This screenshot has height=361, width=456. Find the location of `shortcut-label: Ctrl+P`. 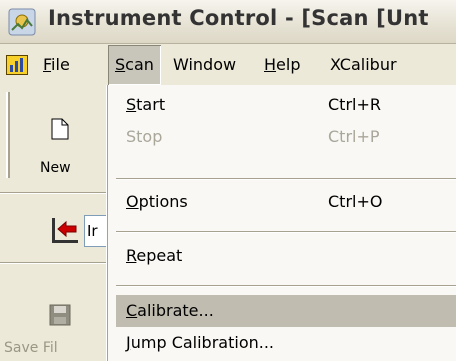

shortcut-label: Ctrl+P is located at coordinates (354, 136).